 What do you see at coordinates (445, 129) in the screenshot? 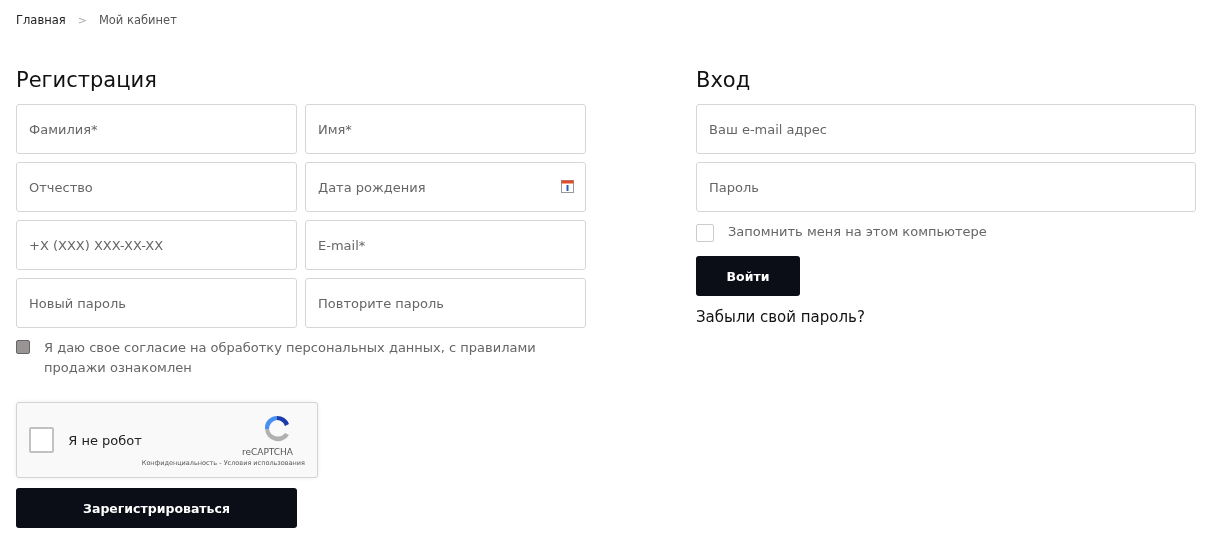
I see `input-field: Имя*` at bounding box center [445, 129].